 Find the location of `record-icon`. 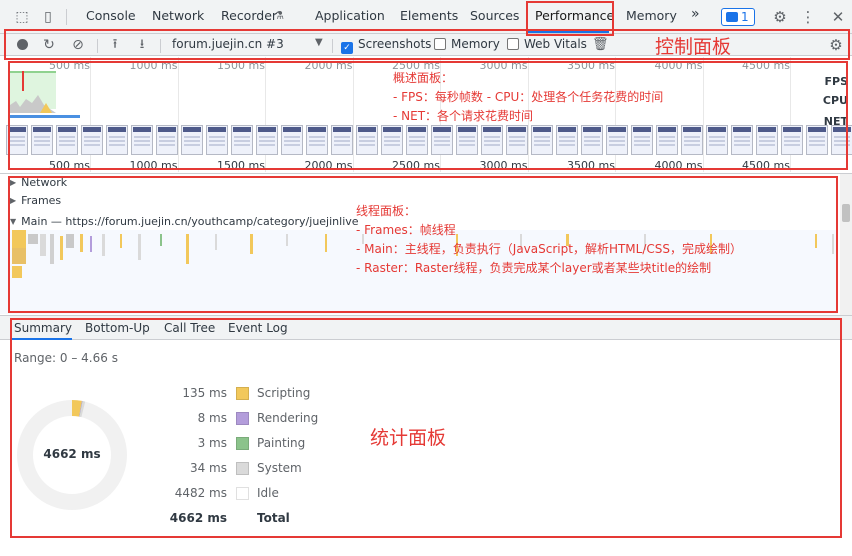

record-icon is located at coordinates (22, 45).